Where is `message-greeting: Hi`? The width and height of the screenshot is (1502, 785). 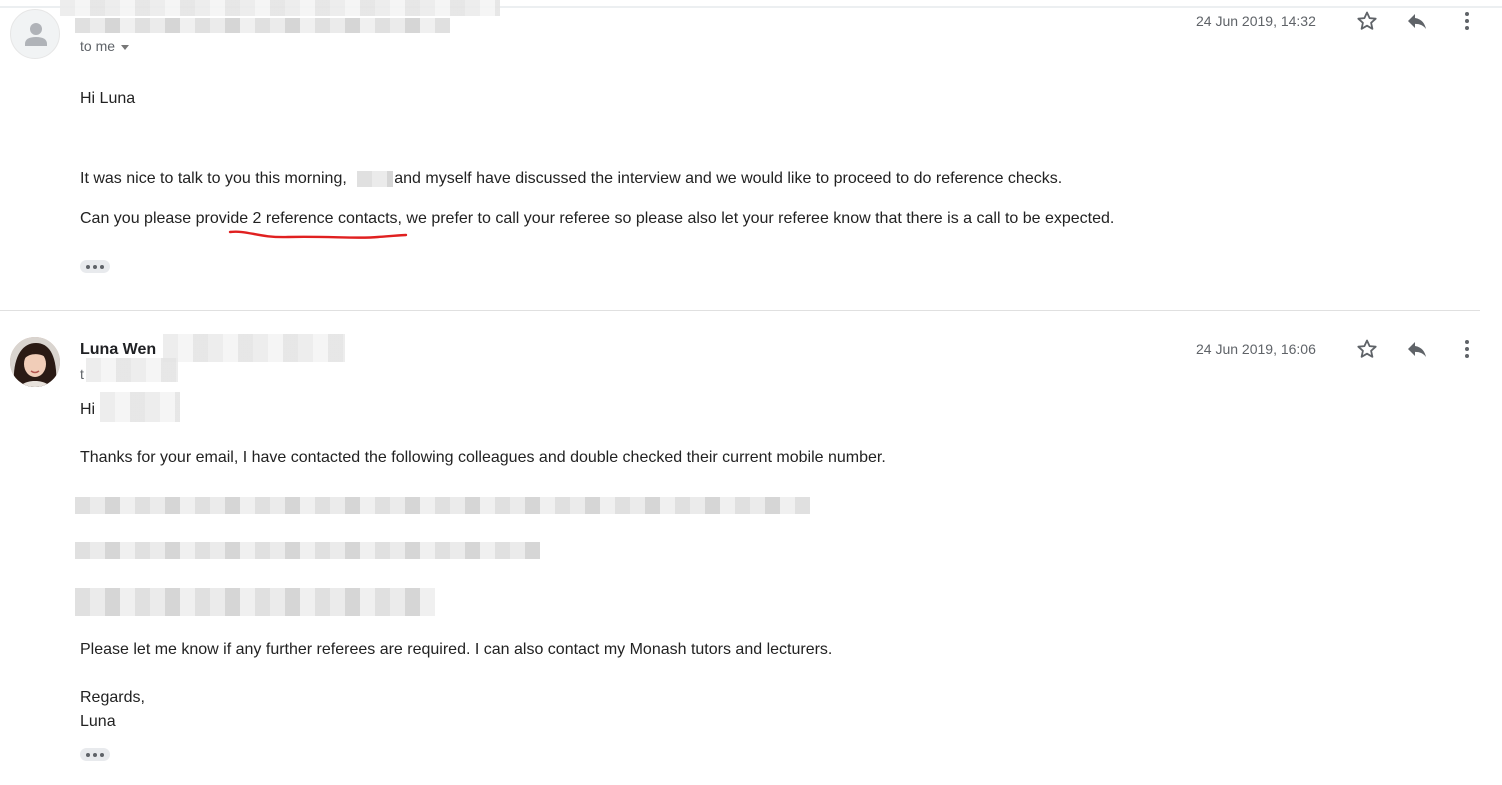
message-greeting: Hi is located at coordinates (88, 409).